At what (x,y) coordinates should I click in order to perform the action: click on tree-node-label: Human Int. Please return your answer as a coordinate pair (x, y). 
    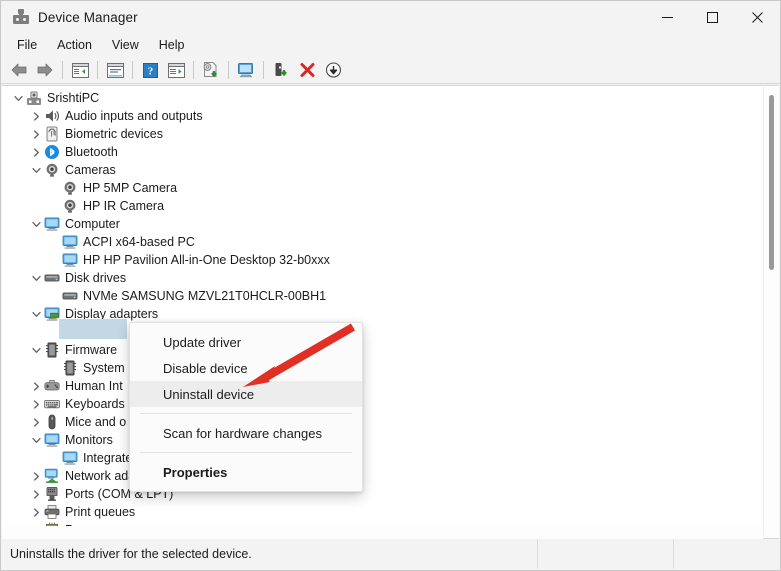
    Looking at the image, I should click on (94, 386).